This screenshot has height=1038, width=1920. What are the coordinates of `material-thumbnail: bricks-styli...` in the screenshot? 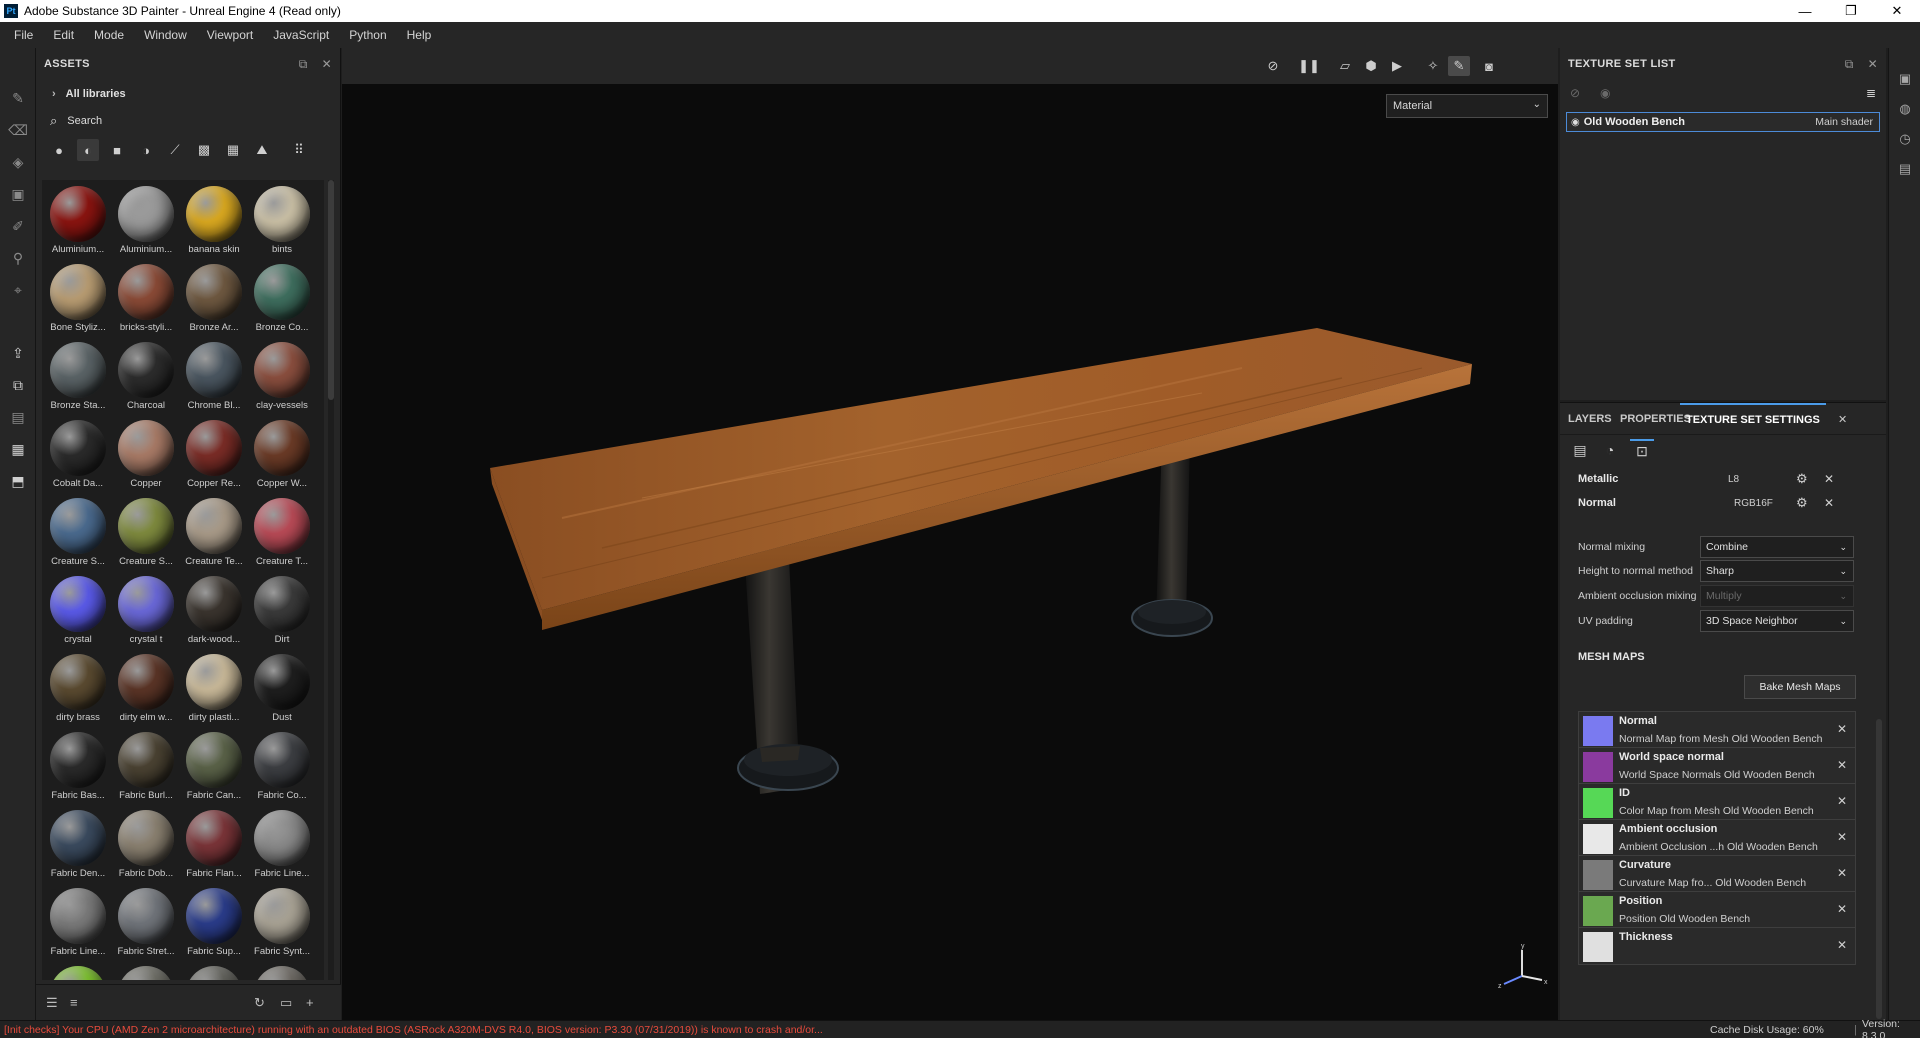 It's located at (146, 297).